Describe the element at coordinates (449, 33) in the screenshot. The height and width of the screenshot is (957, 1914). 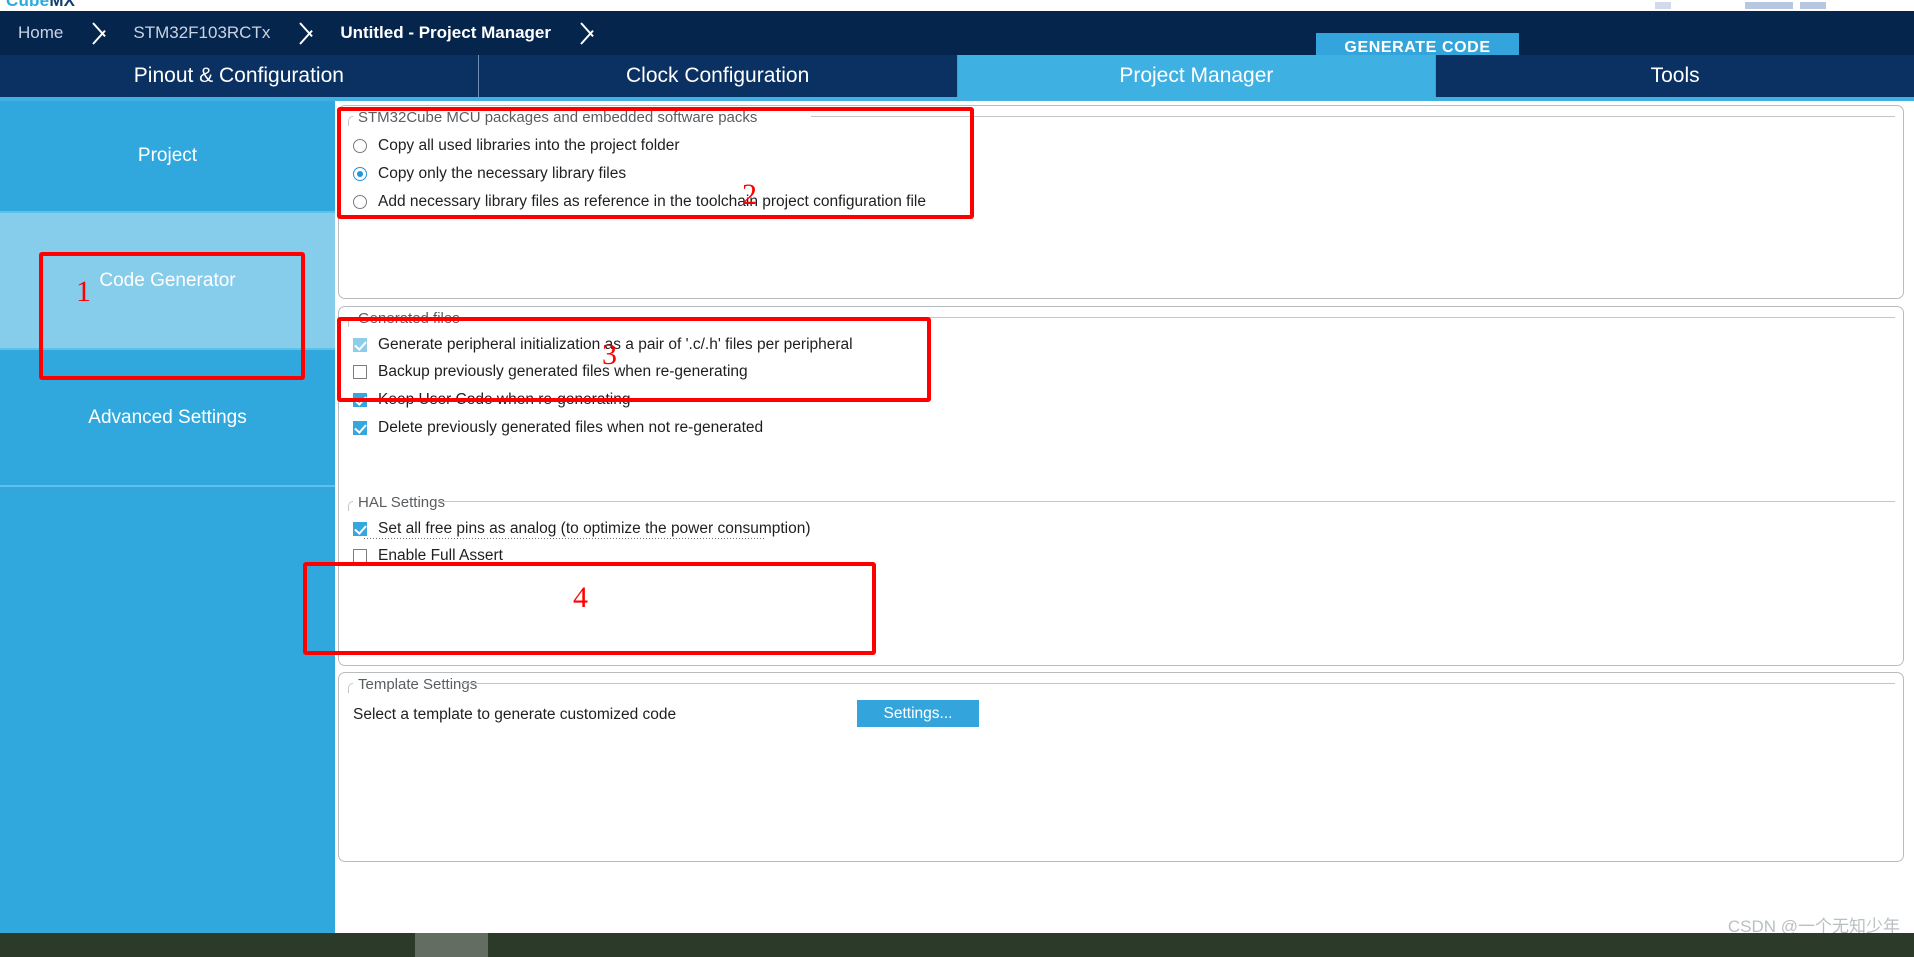
I see `breadcrumb-item-project-manager: Untitled - Project Manager` at that location.